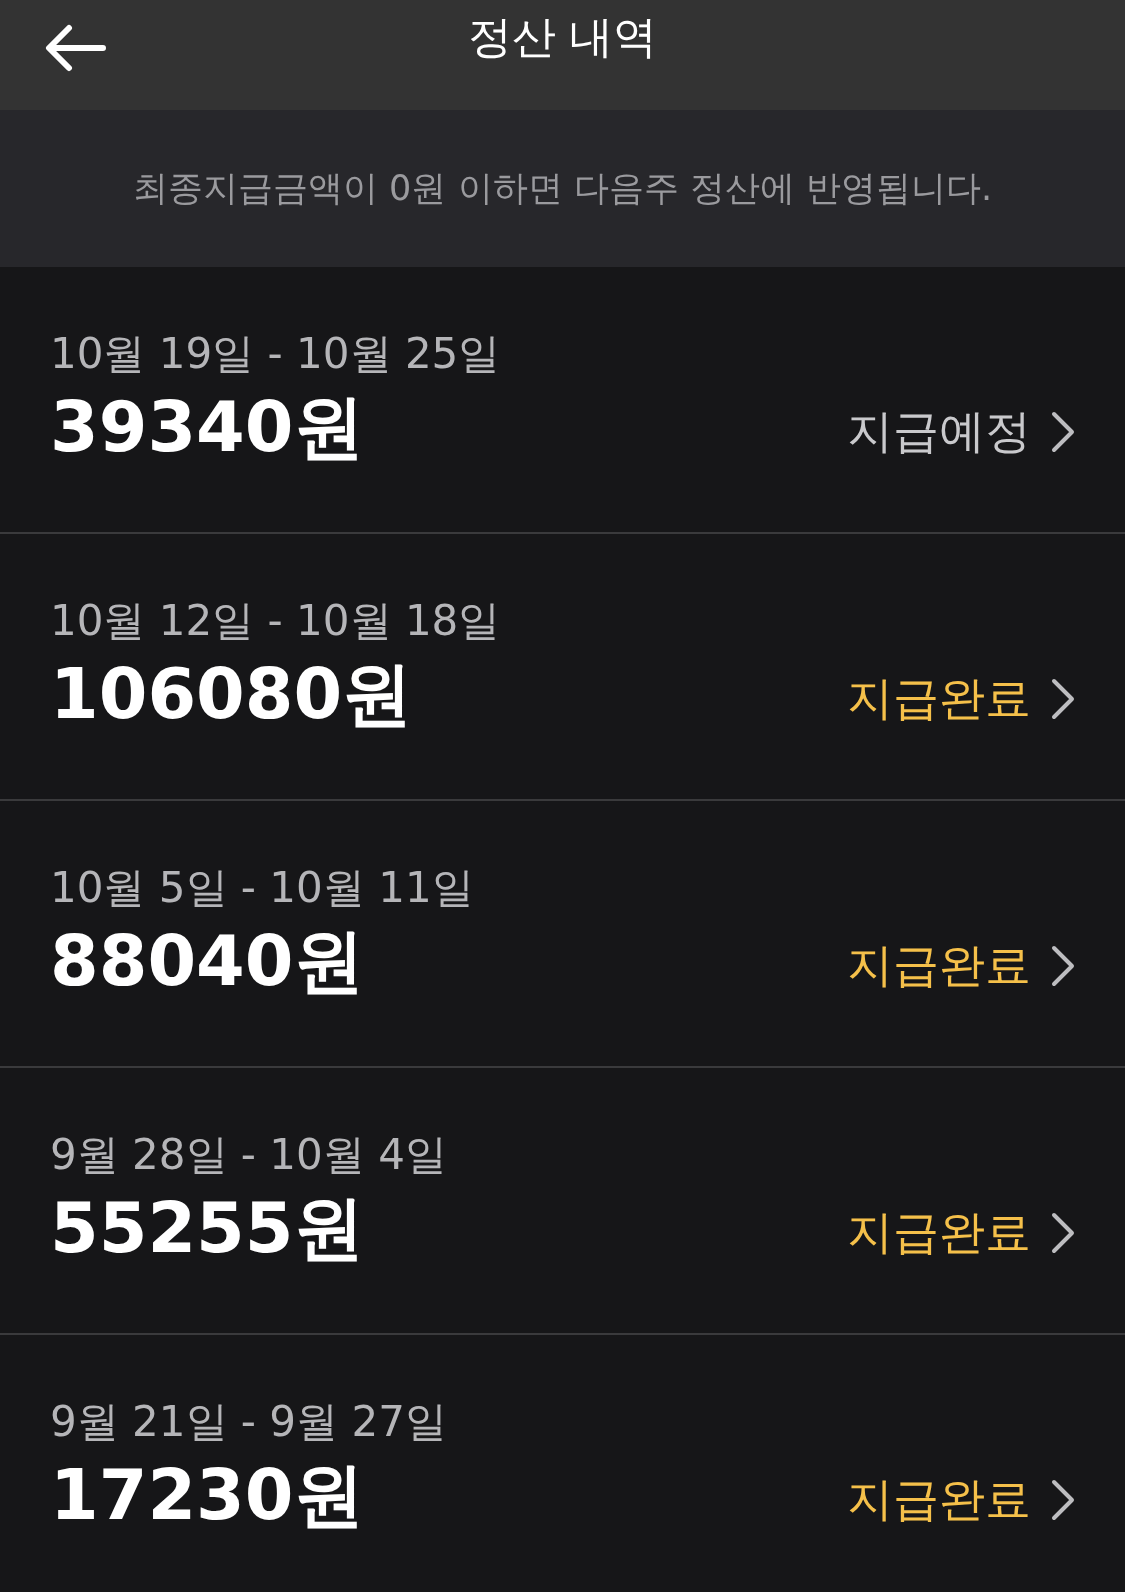 This screenshot has width=1125, height=1592. What do you see at coordinates (232, 694) in the screenshot?
I see `amount-text: 106080원` at bounding box center [232, 694].